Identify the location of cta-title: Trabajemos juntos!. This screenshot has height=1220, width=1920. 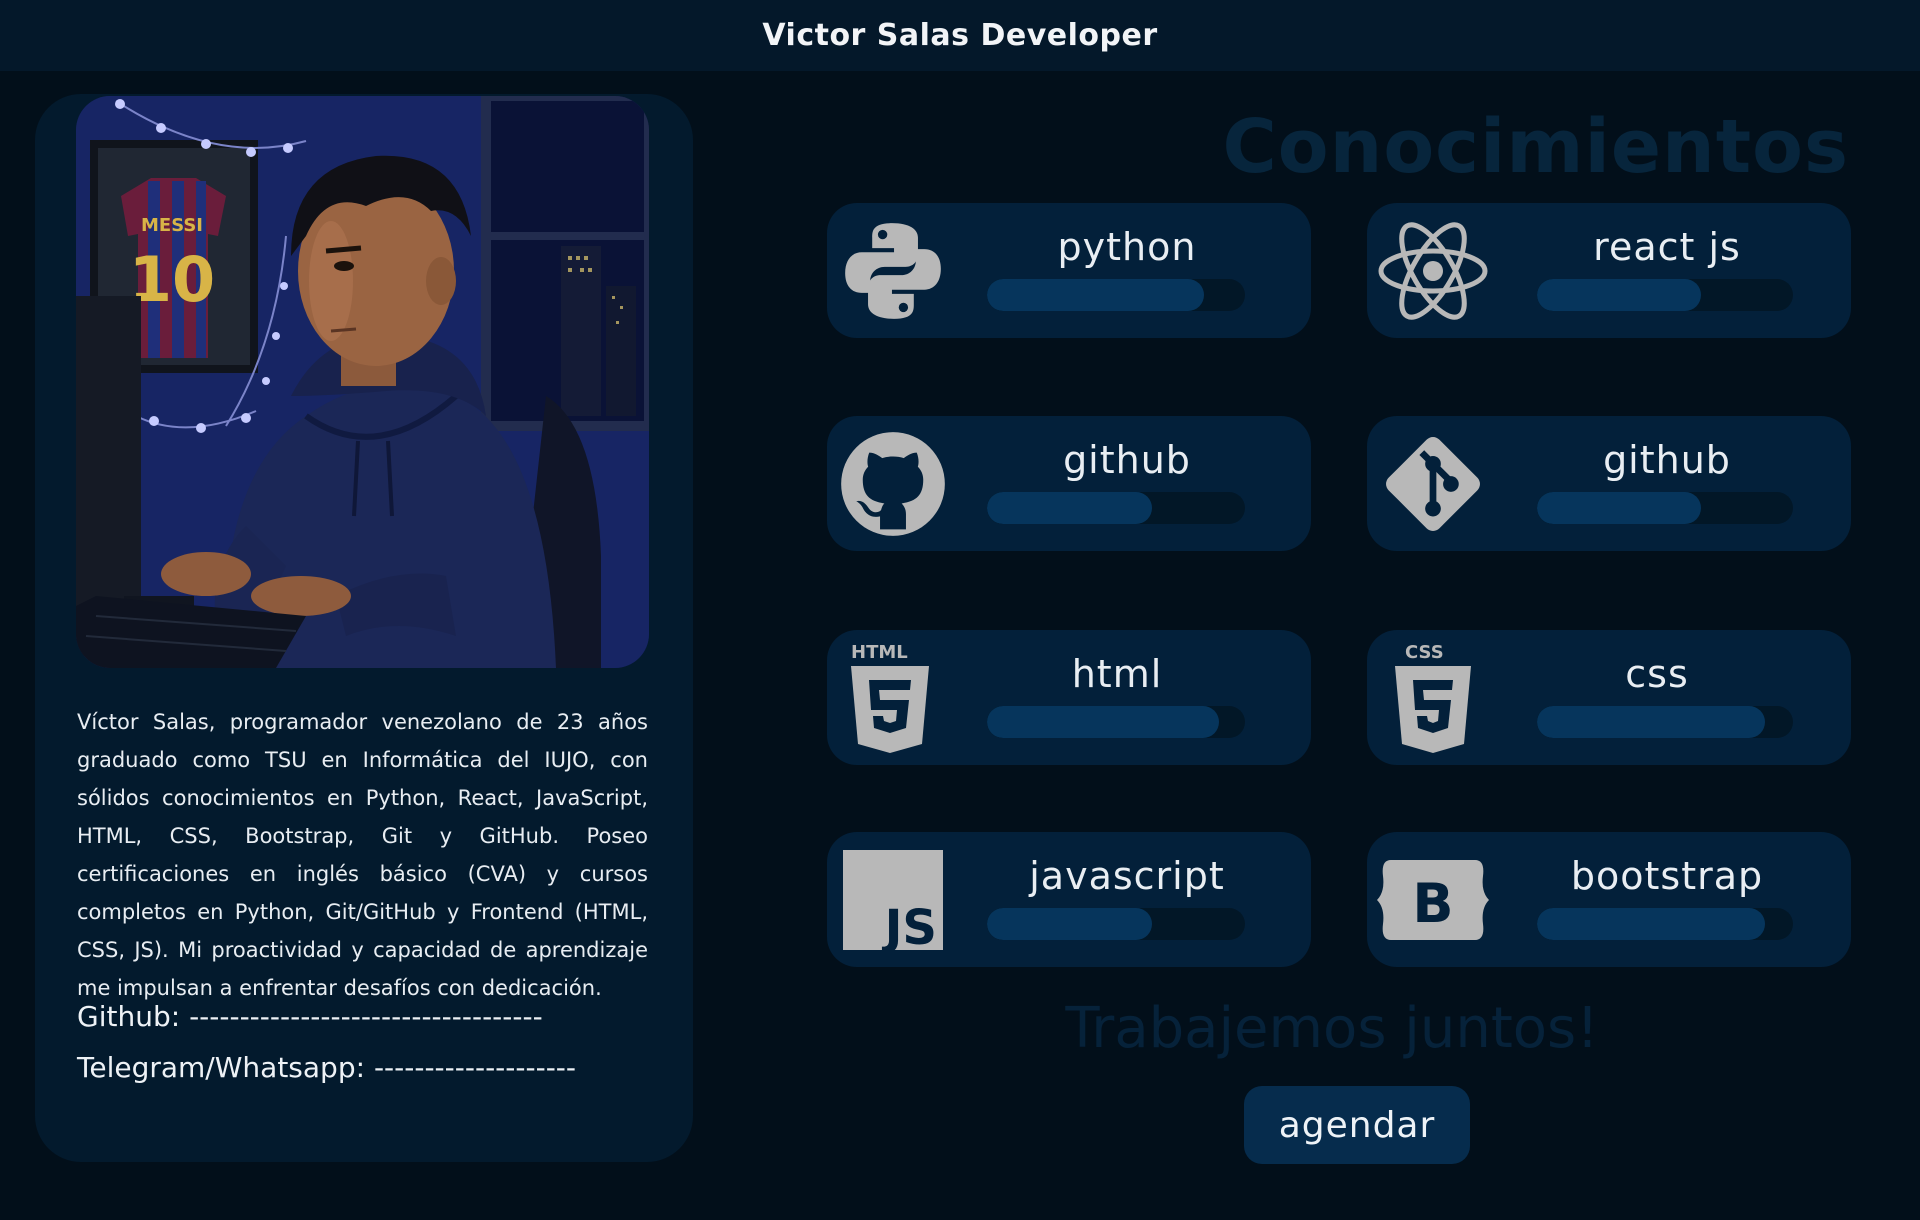
(1332, 1028).